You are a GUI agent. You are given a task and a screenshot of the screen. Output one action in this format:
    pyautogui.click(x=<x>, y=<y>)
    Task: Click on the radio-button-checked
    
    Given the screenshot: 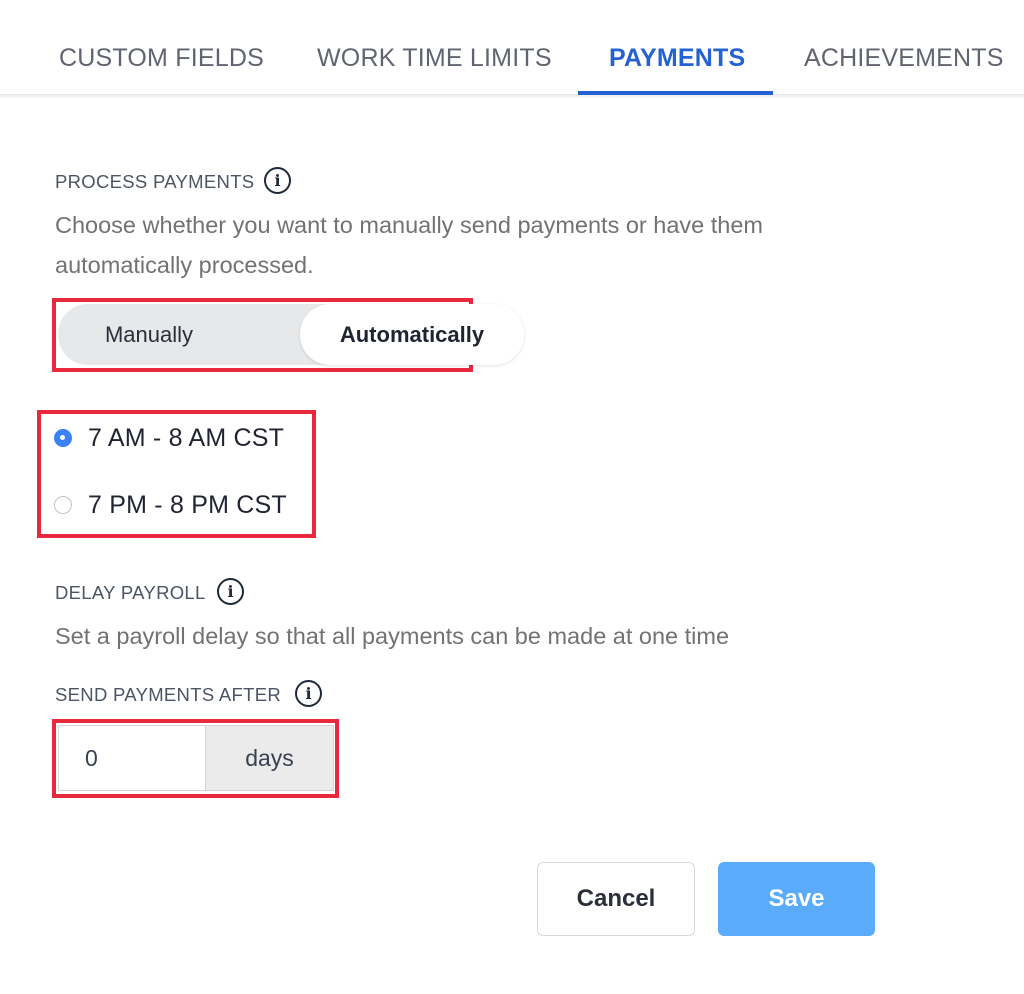 What is the action you would take?
    pyautogui.click(x=63, y=438)
    